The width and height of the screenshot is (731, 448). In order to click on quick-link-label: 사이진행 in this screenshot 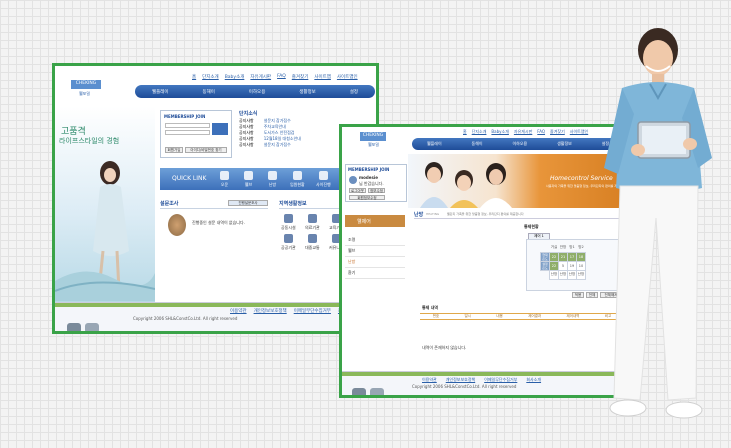, I will do `click(323, 184)`.